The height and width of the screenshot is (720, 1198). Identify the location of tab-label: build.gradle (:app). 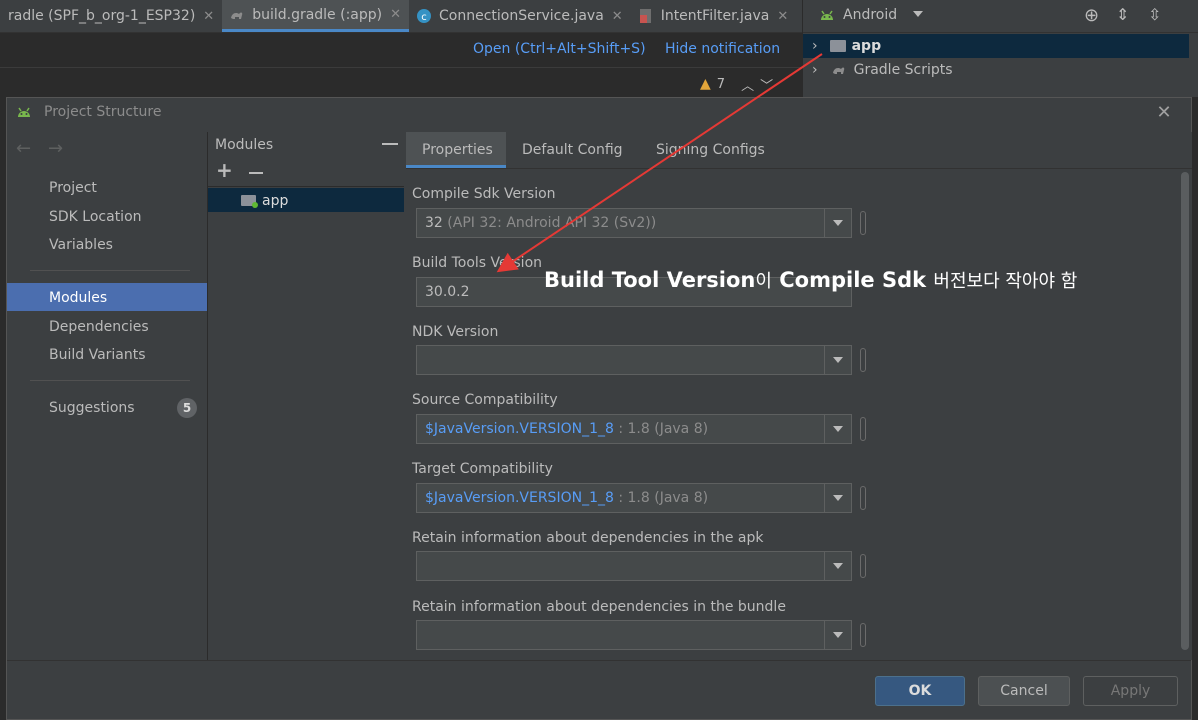
(317, 14).